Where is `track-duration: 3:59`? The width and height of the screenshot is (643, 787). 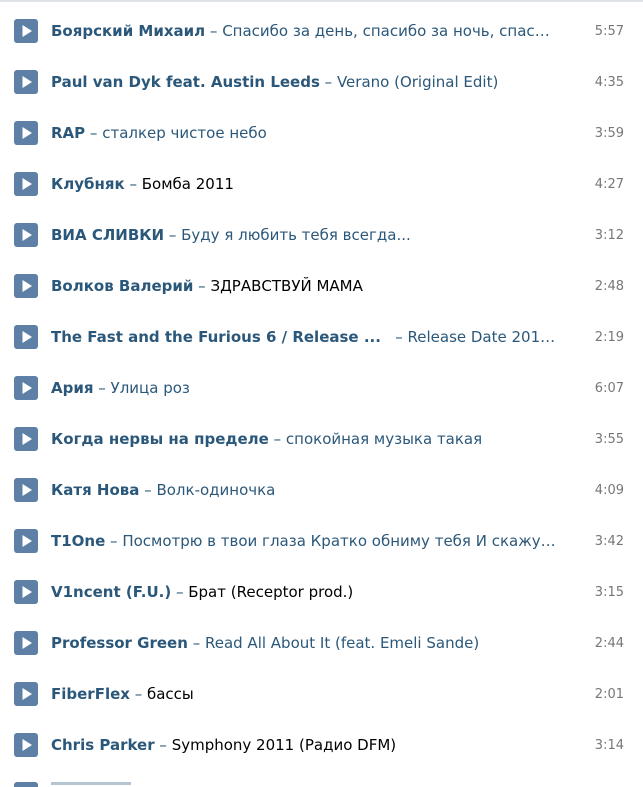
track-duration: 3:59 is located at coordinates (609, 133).